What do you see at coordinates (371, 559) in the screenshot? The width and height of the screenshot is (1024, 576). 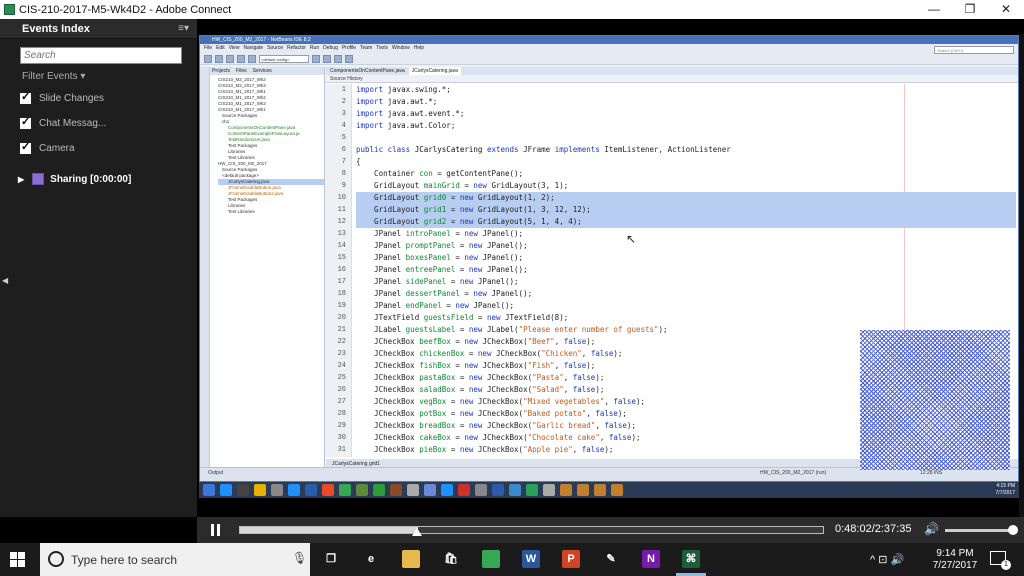 I see `edge-icon: e` at bounding box center [371, 559].